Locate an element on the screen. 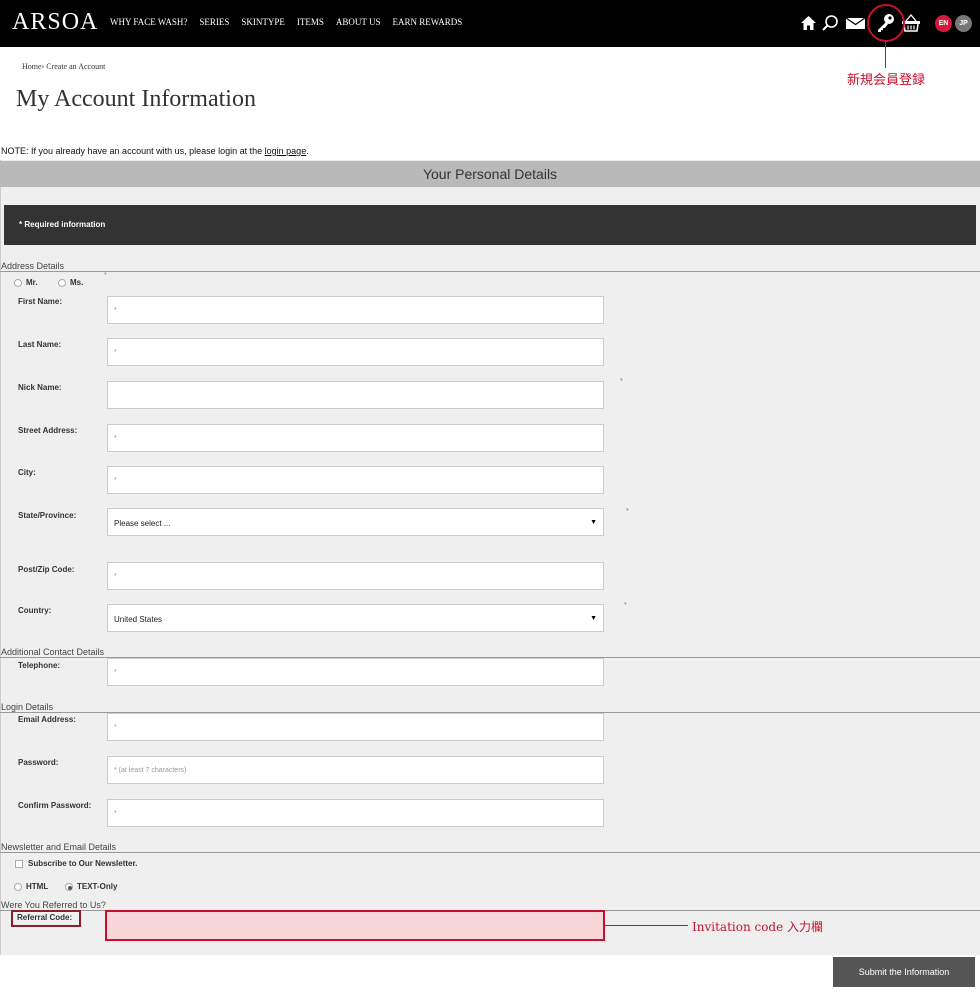 This screenshot has width=980, height=1001. key-annotation-line is located at coordinates (885, 55).